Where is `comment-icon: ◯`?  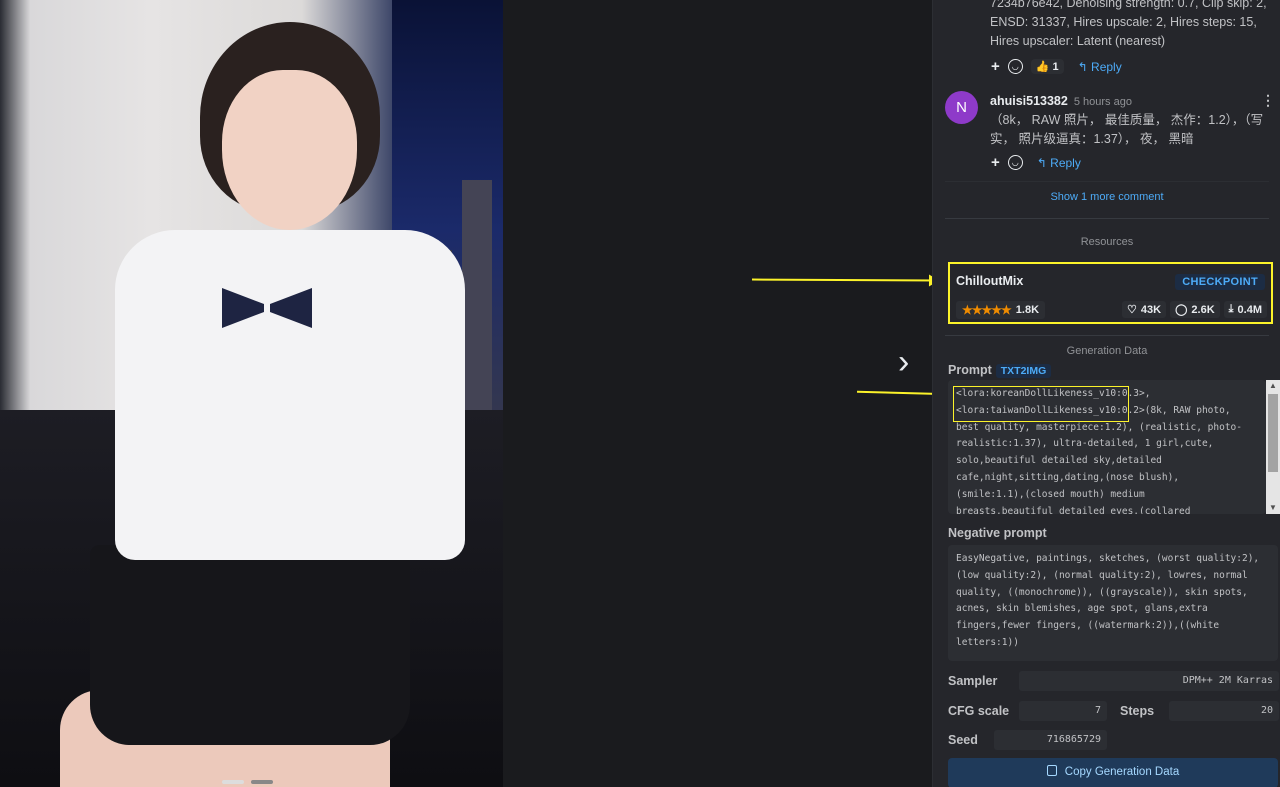
comment-icon: ◯ is located at coordinates (1181, 310).